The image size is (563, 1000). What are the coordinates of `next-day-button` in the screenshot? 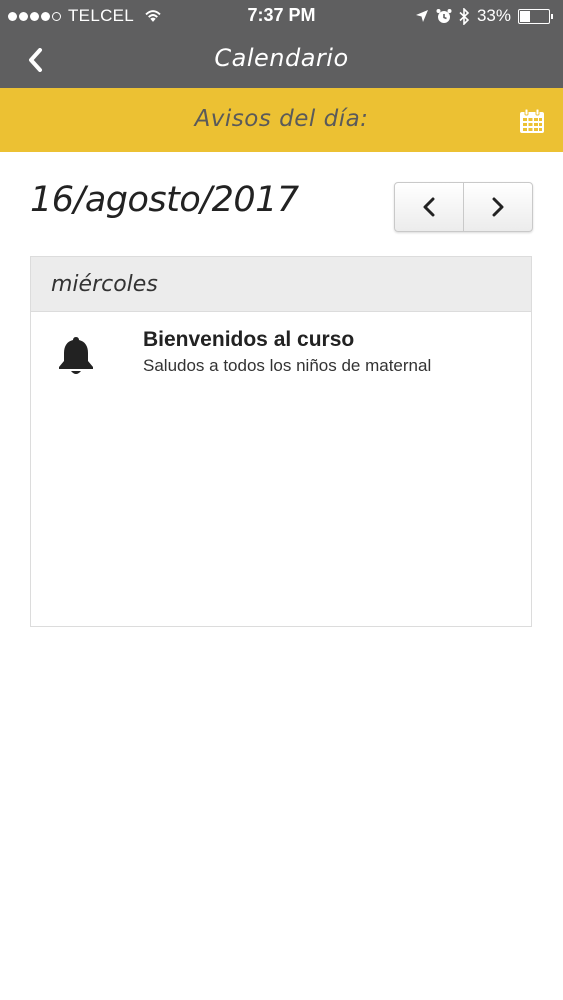 It's located at (498, 207).